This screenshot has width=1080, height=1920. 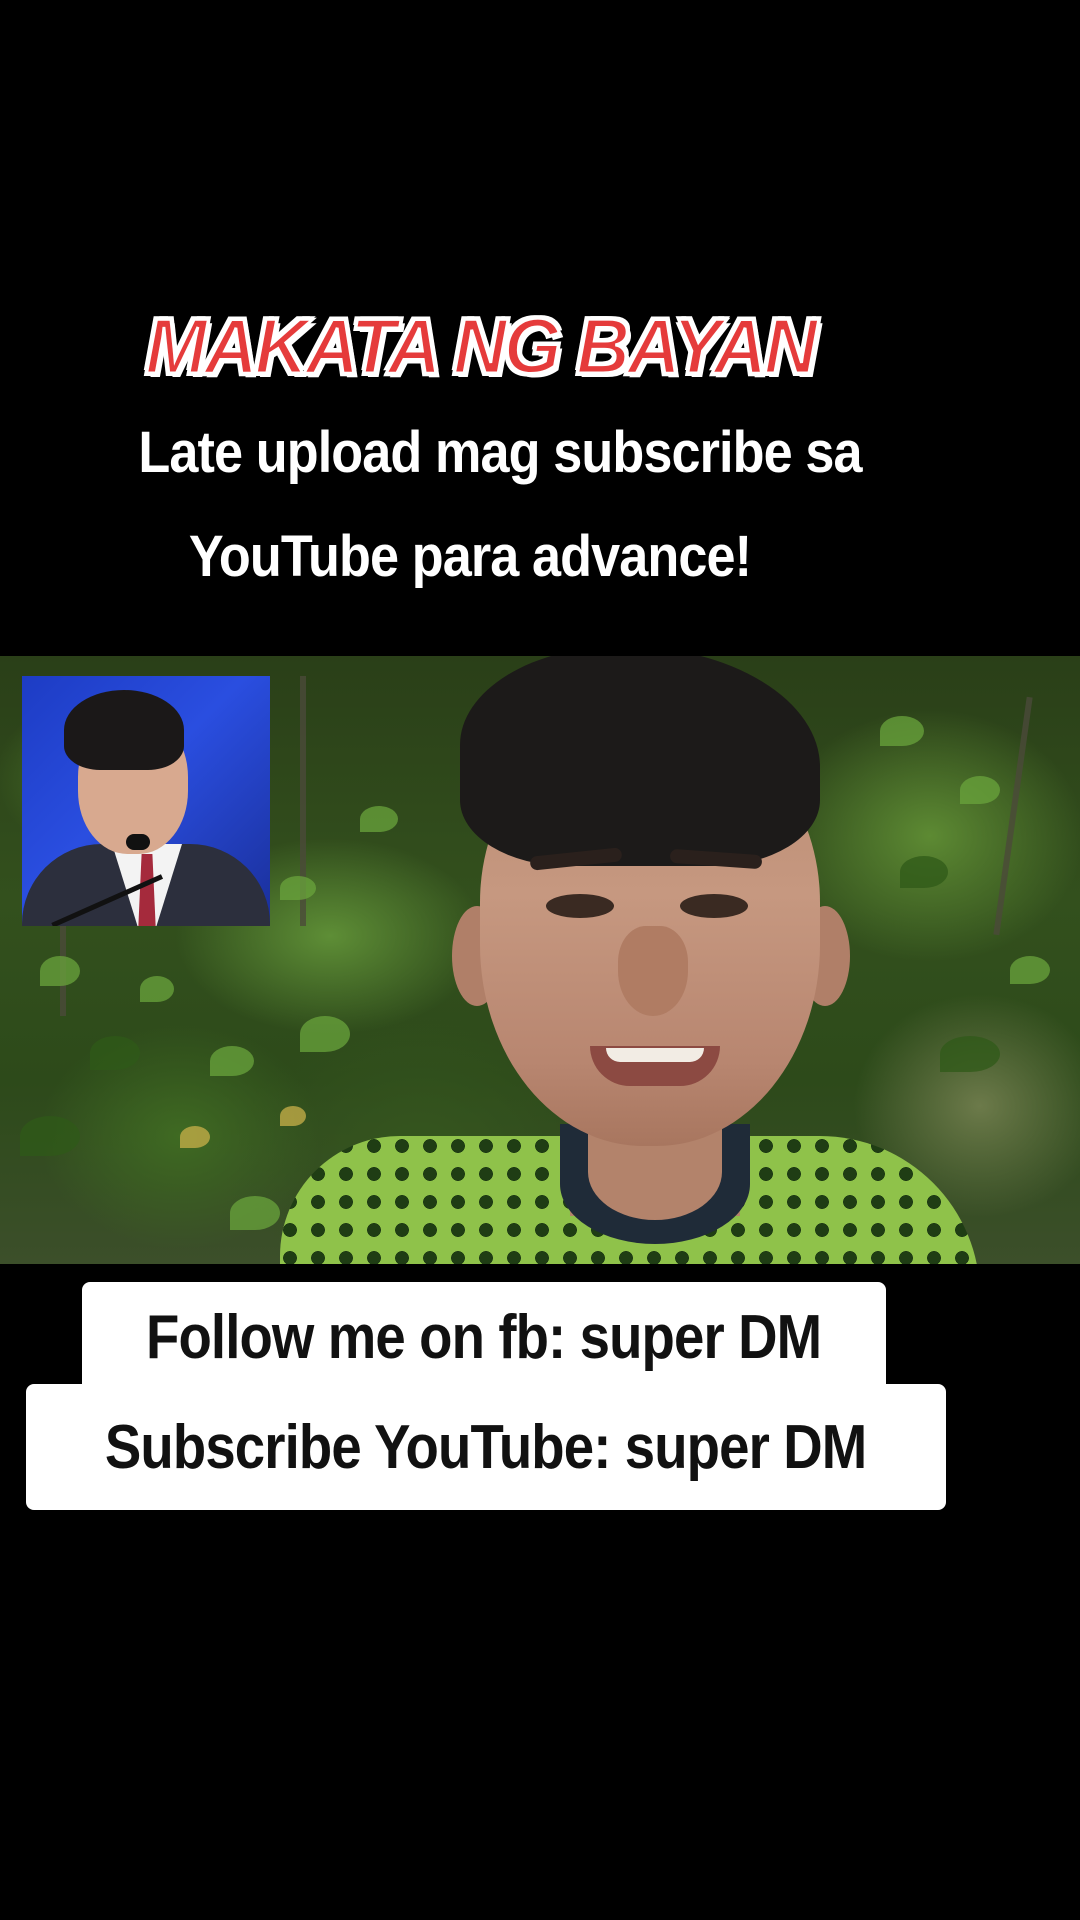 What do you see at coordinates (1013, 816) in the screenshot?
I see `tree-trunk` at bounding box center [1013, 816].